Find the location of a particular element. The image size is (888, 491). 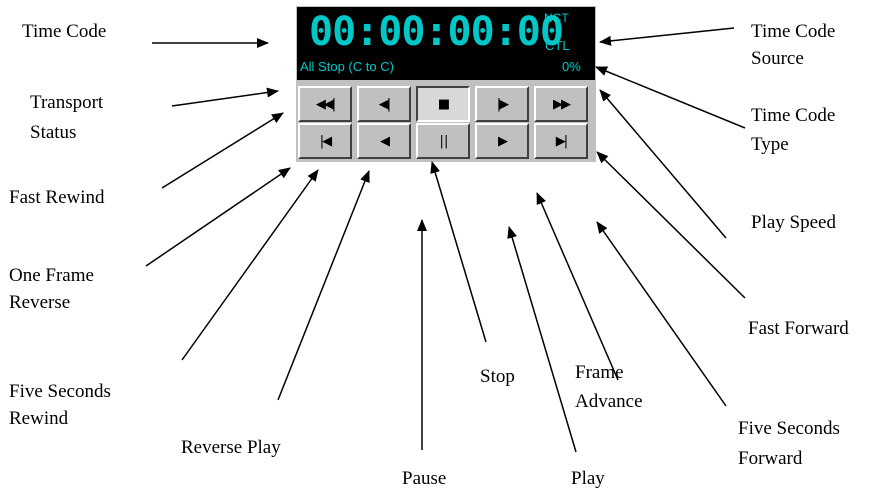

arrow-reverse-play is located at coordinates (323, 285).